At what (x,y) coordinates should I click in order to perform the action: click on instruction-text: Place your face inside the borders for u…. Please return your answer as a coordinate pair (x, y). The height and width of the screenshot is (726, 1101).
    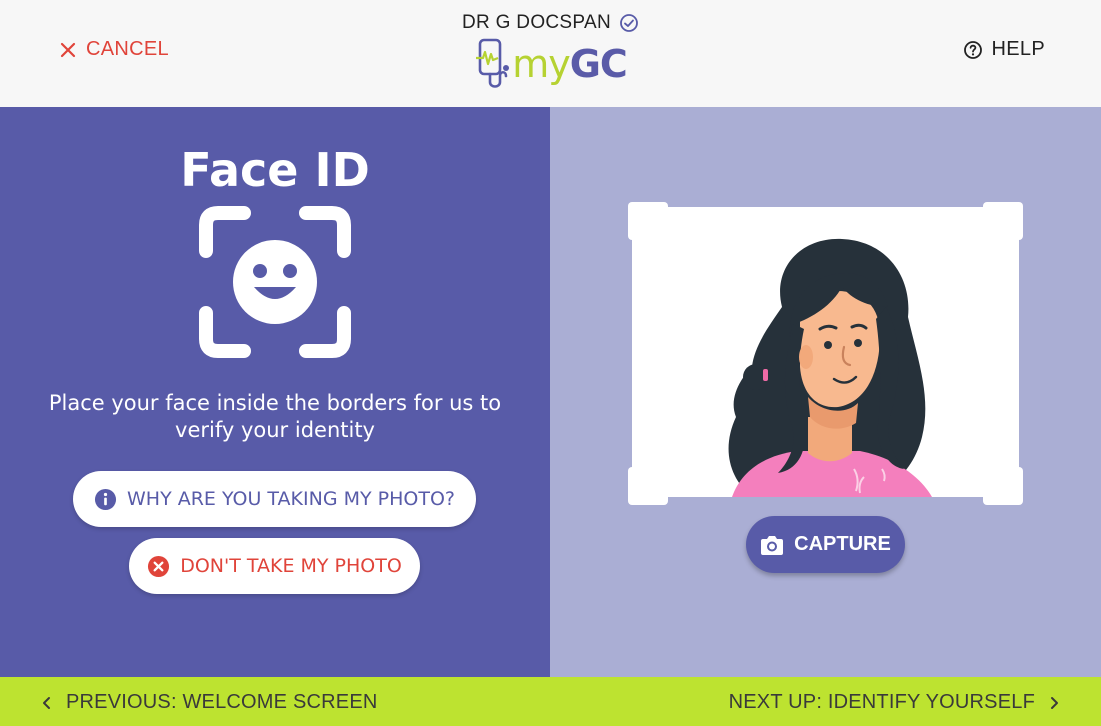
    Looking at the image, I should click on (275, 416).